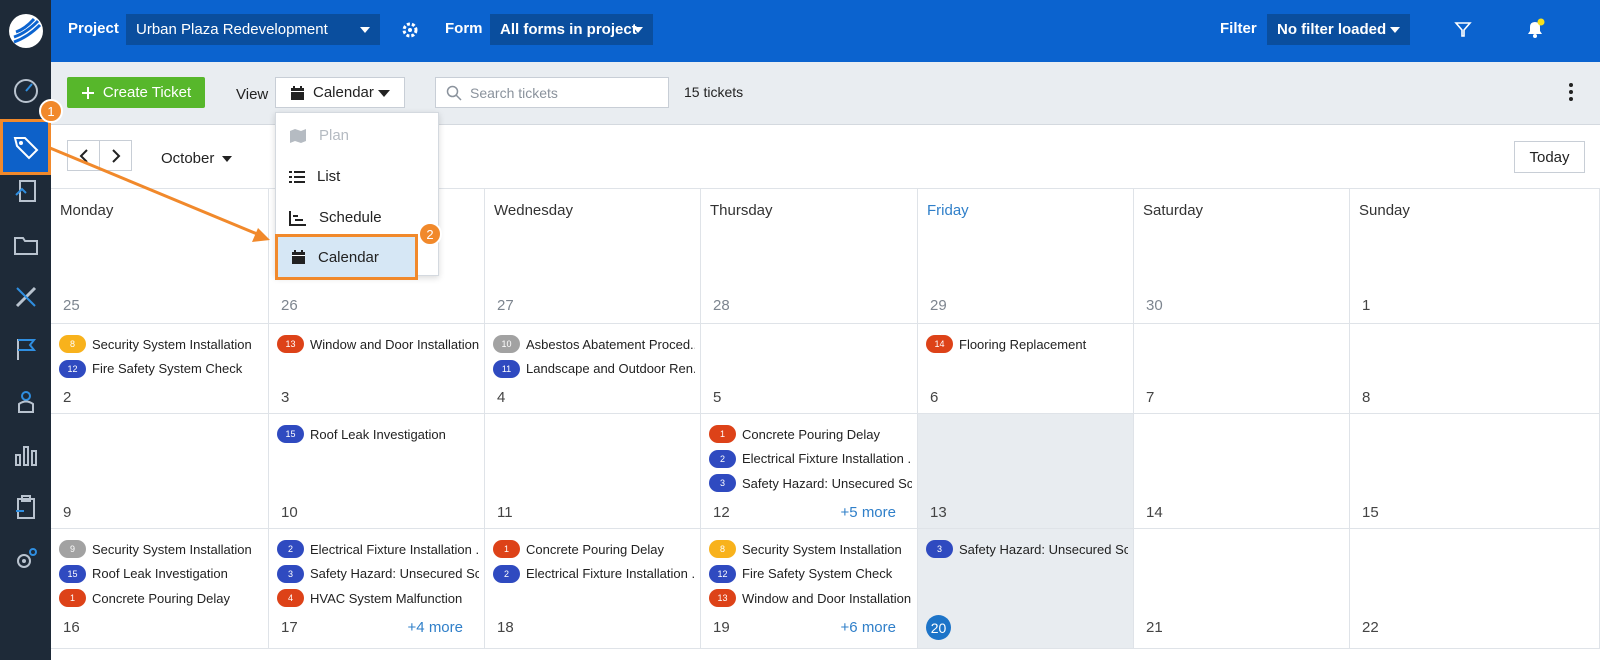 This screenshot has height=660, width=1600. Describe the element at coordinates (115, 155) in the screenshot. I see `next-month-button` at that location.